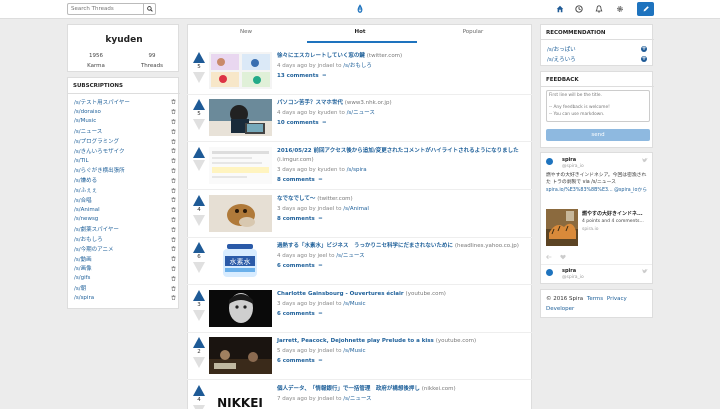 The width and height of the screenshot is (720, 409). Describe the element at coordinates (356, 209) in the screenshot. I see `post-subreddit-link: /s/Animal` at that location.